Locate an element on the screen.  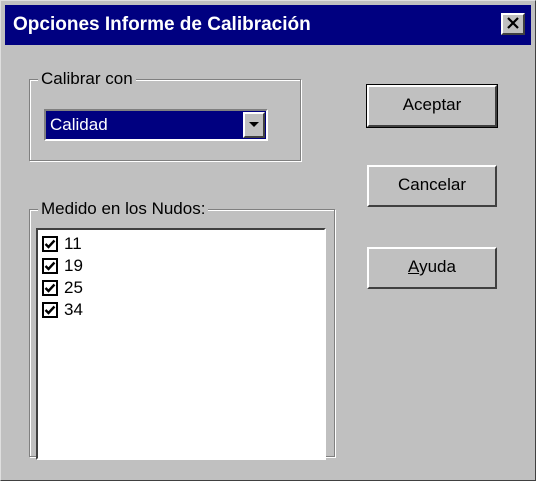
title-bar: Opciones Informe de Calibración is located at coordinates (268, 25).